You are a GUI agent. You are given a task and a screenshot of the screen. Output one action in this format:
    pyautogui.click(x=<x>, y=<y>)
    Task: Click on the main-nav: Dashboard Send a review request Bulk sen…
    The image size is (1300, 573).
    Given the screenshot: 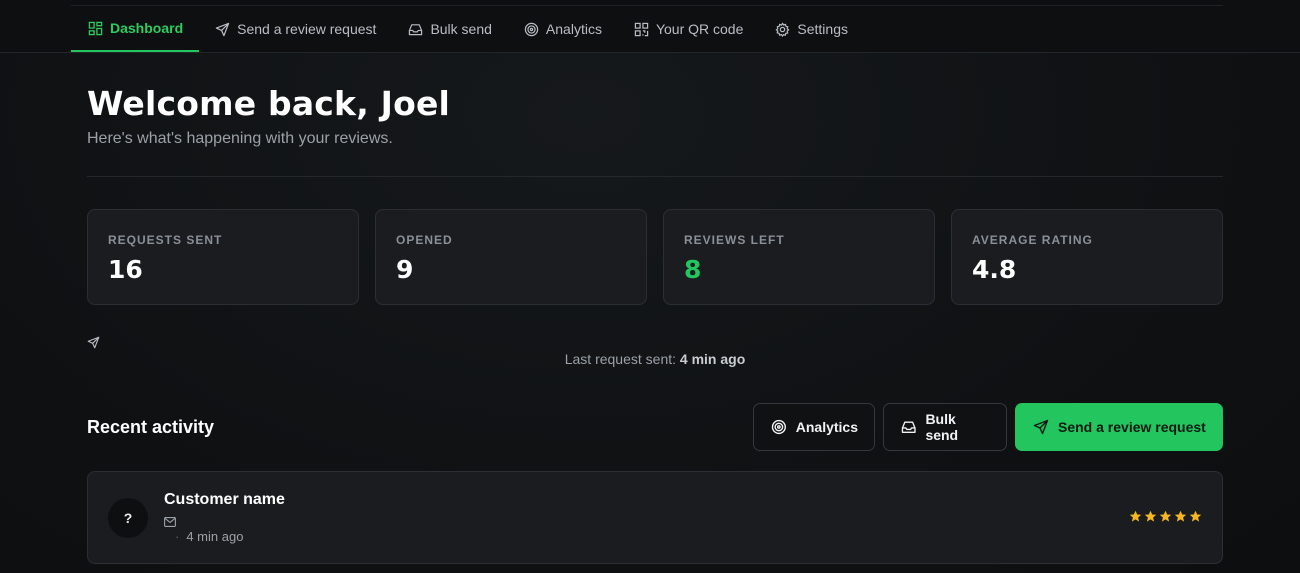 What is the action you would take?
    pyautogui.click(x=467, y=29)
    